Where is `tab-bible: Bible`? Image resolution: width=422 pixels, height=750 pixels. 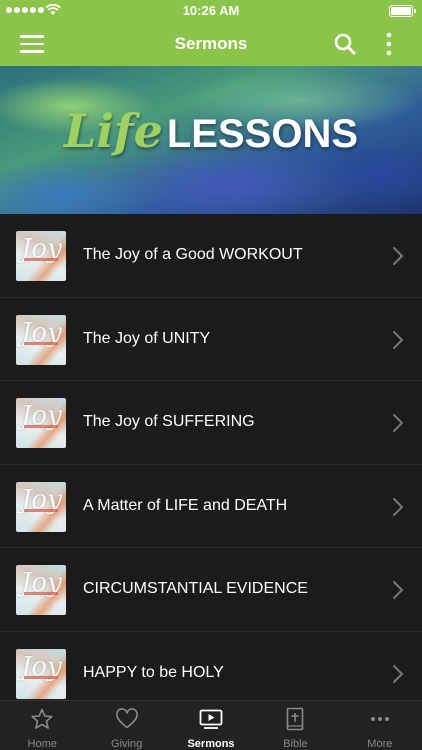 tab-bible: Bible is located at coordinates (295, 725).